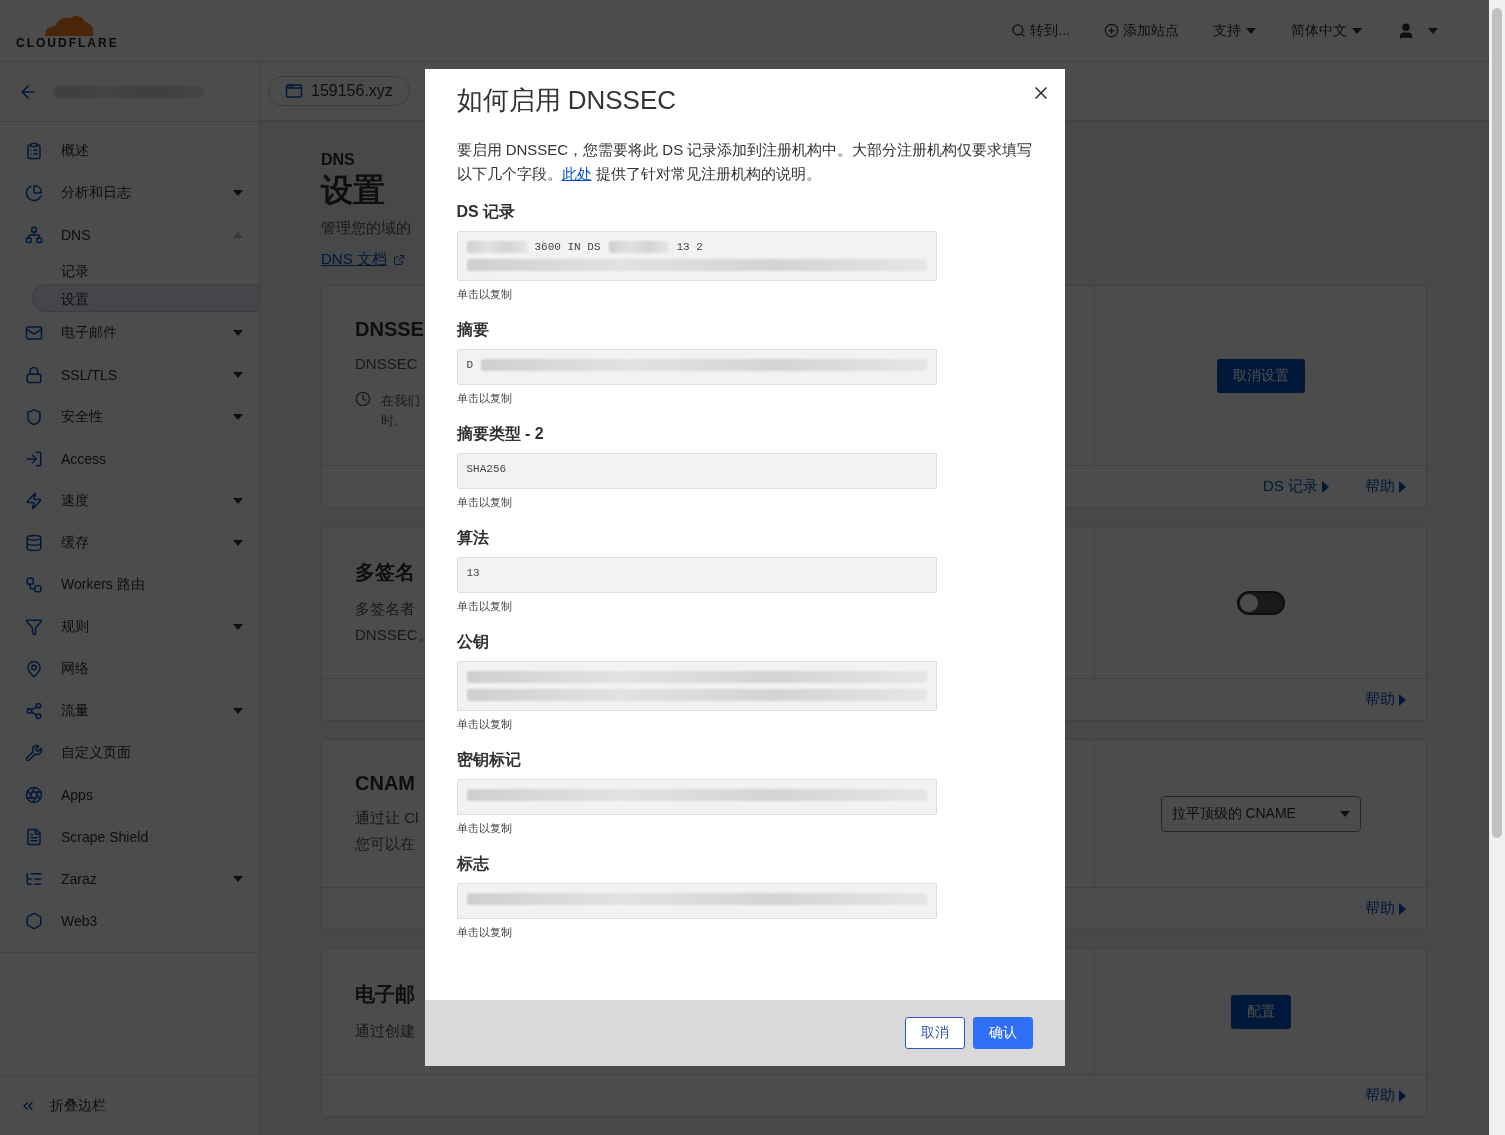 The height and width of the screenshot is (1135, 1505). Describe the element at coordinates (488, 760) in the screenshot. I see `field-label: 密钥标记` at that location.